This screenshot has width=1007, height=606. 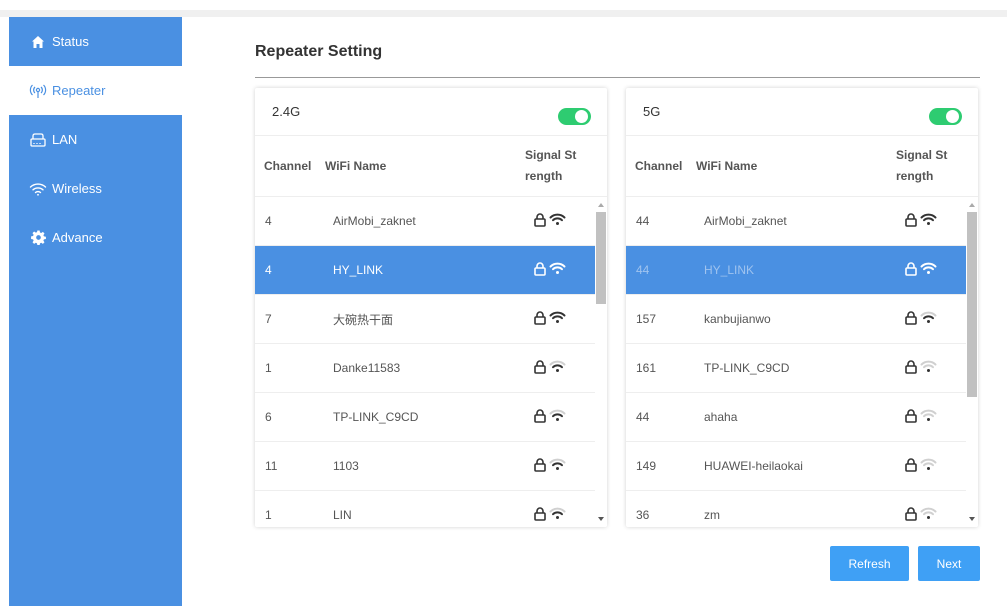 I want to click on network-row: 157 kanbujianwo, so click(x=802, y=319).